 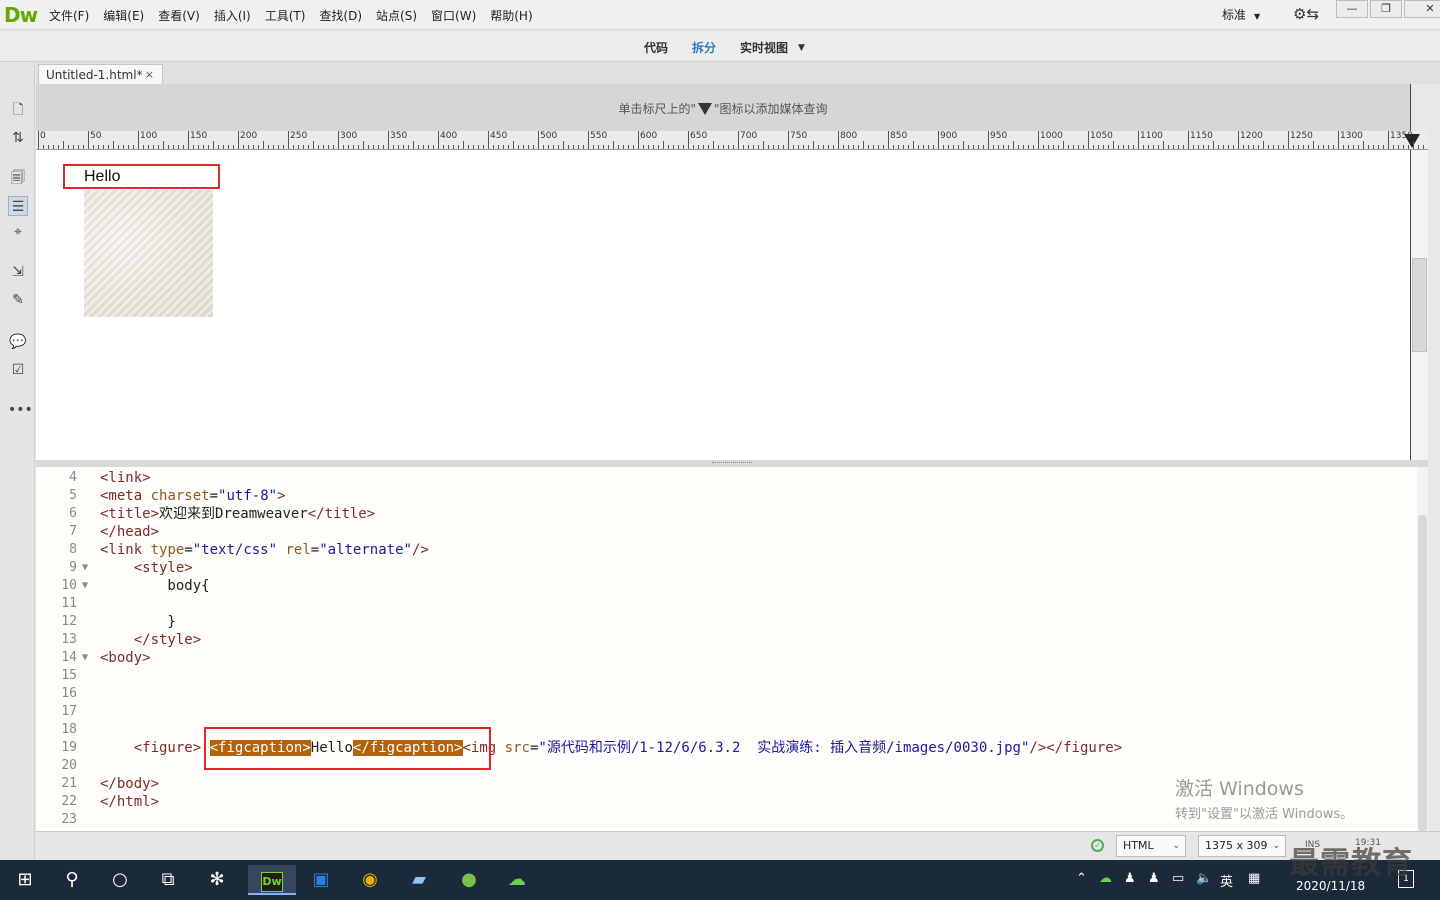 I want to click on code-line: 5 <meta charset="utf-8">, so click(x=726, y=496).